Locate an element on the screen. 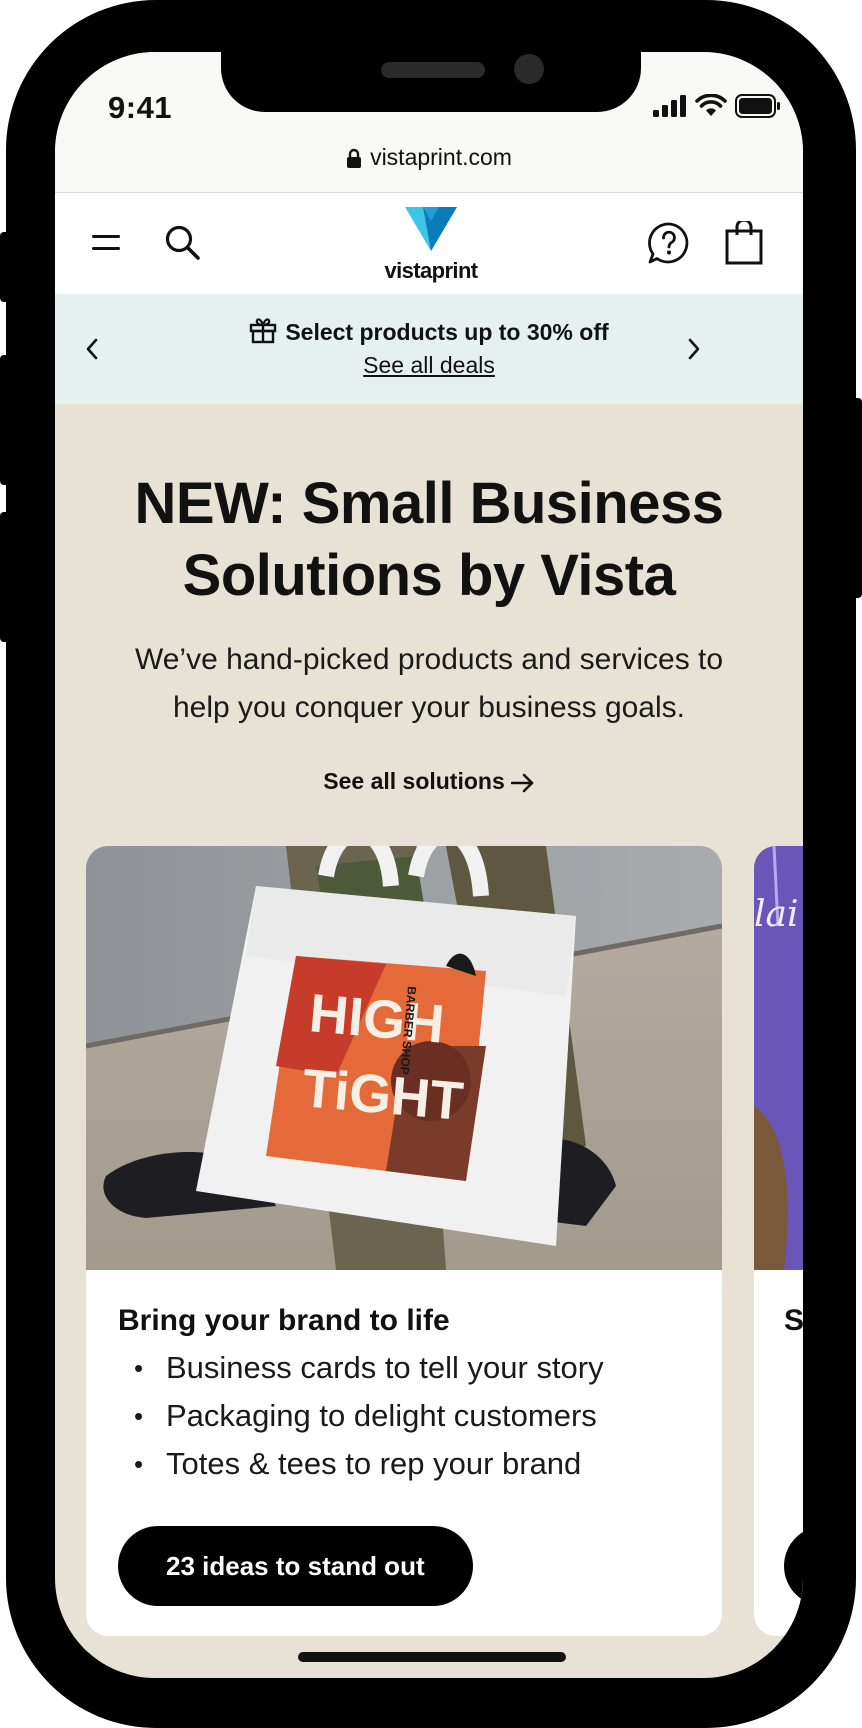 Image resolution: width=862 pixels, height=1728 pixels. cart-icon is located at coordinates (744, 243).